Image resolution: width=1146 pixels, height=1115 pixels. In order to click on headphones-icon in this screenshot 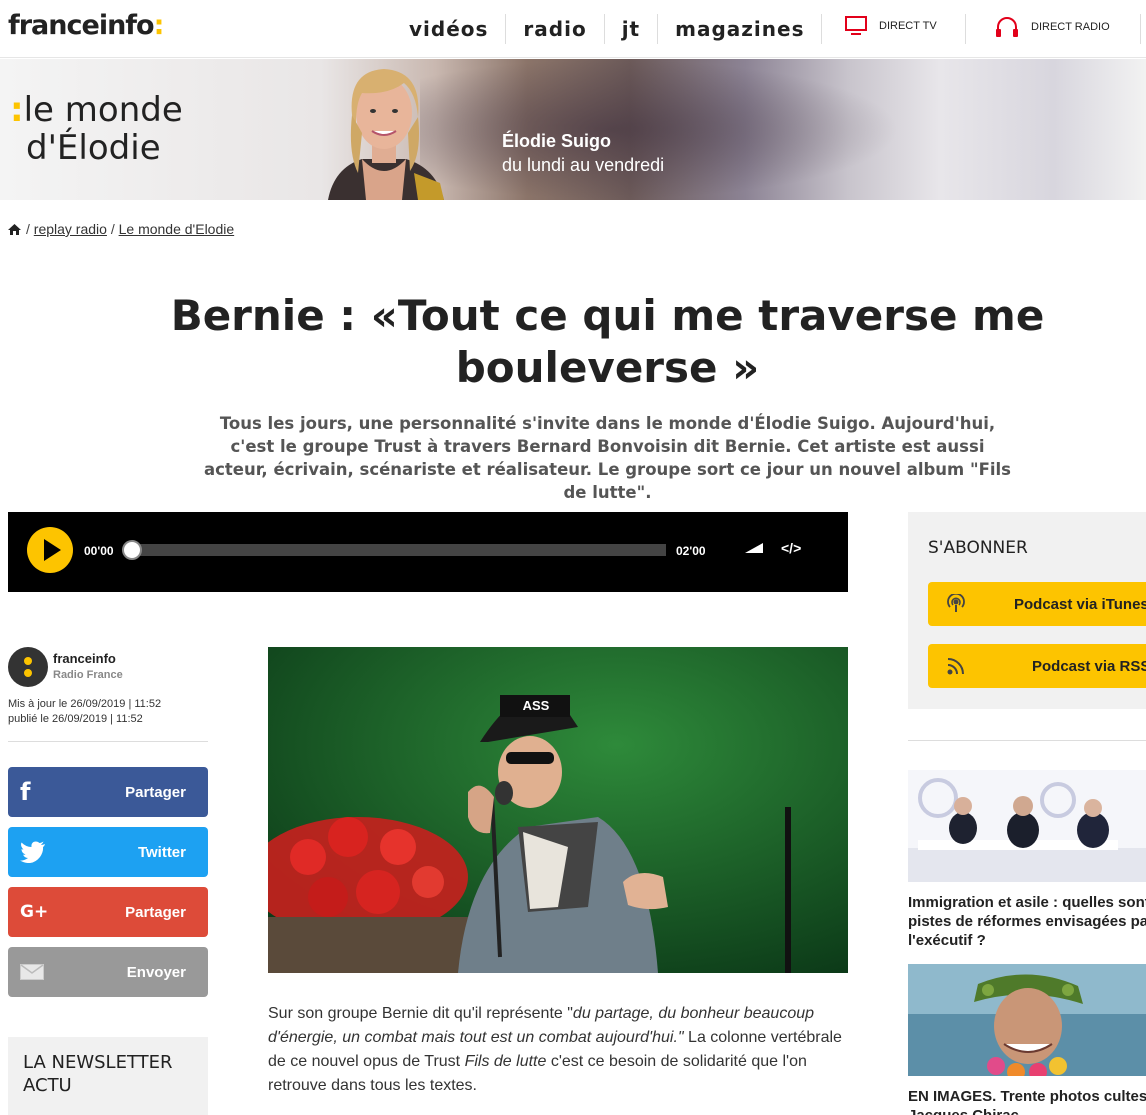, I will do `click(1007, 27)`.